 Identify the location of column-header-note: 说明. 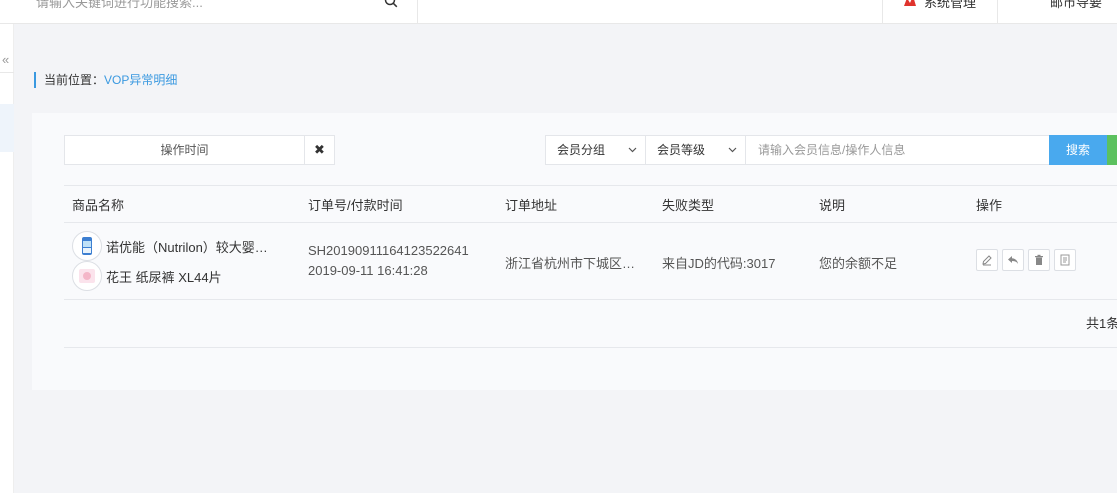
(832, 205).